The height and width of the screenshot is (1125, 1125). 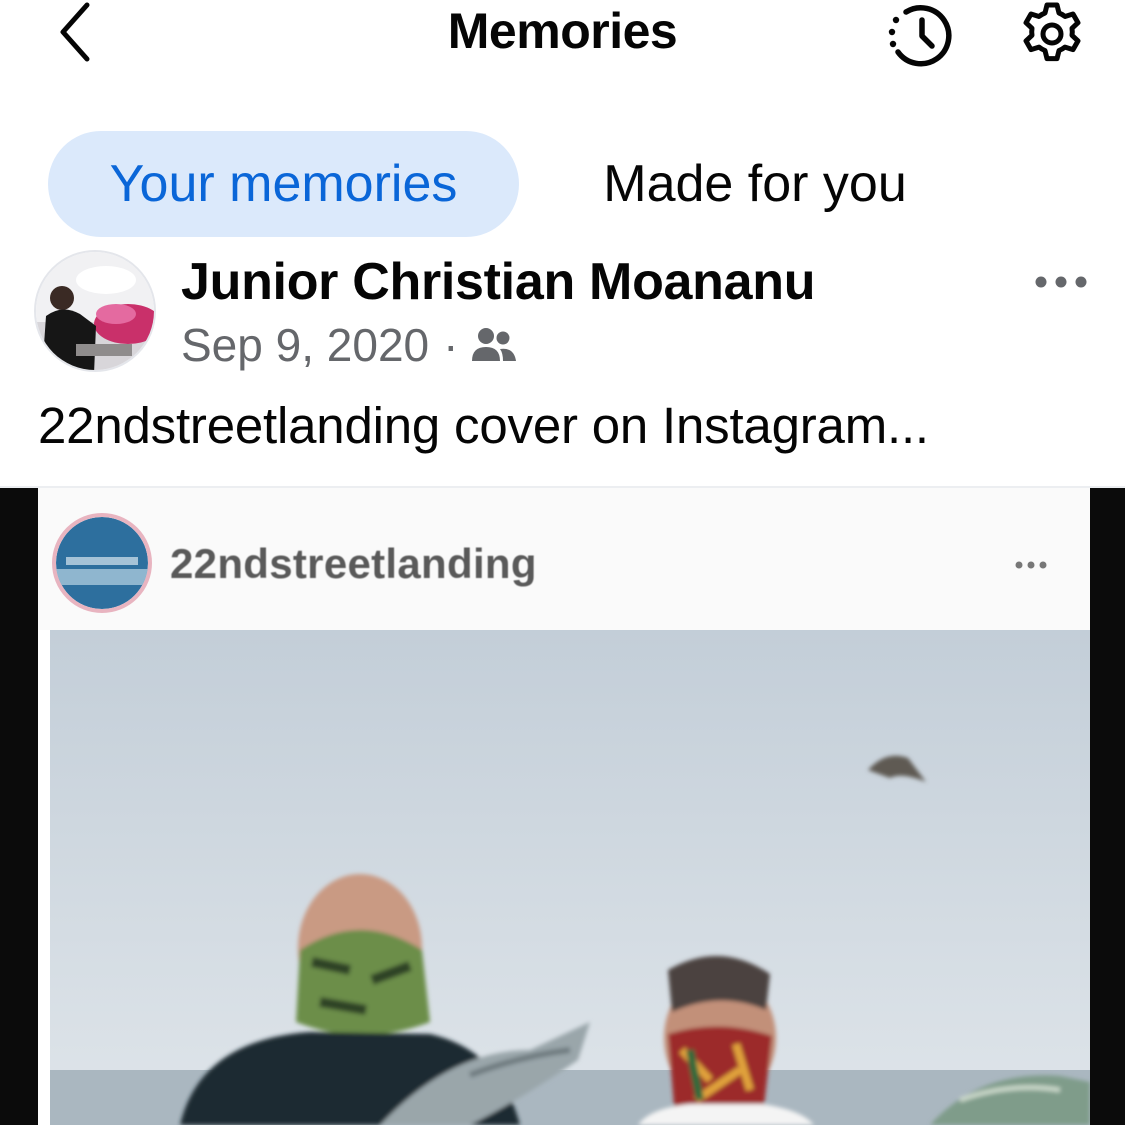 I want to click on gear-icon, so click(x=1052, y=32).